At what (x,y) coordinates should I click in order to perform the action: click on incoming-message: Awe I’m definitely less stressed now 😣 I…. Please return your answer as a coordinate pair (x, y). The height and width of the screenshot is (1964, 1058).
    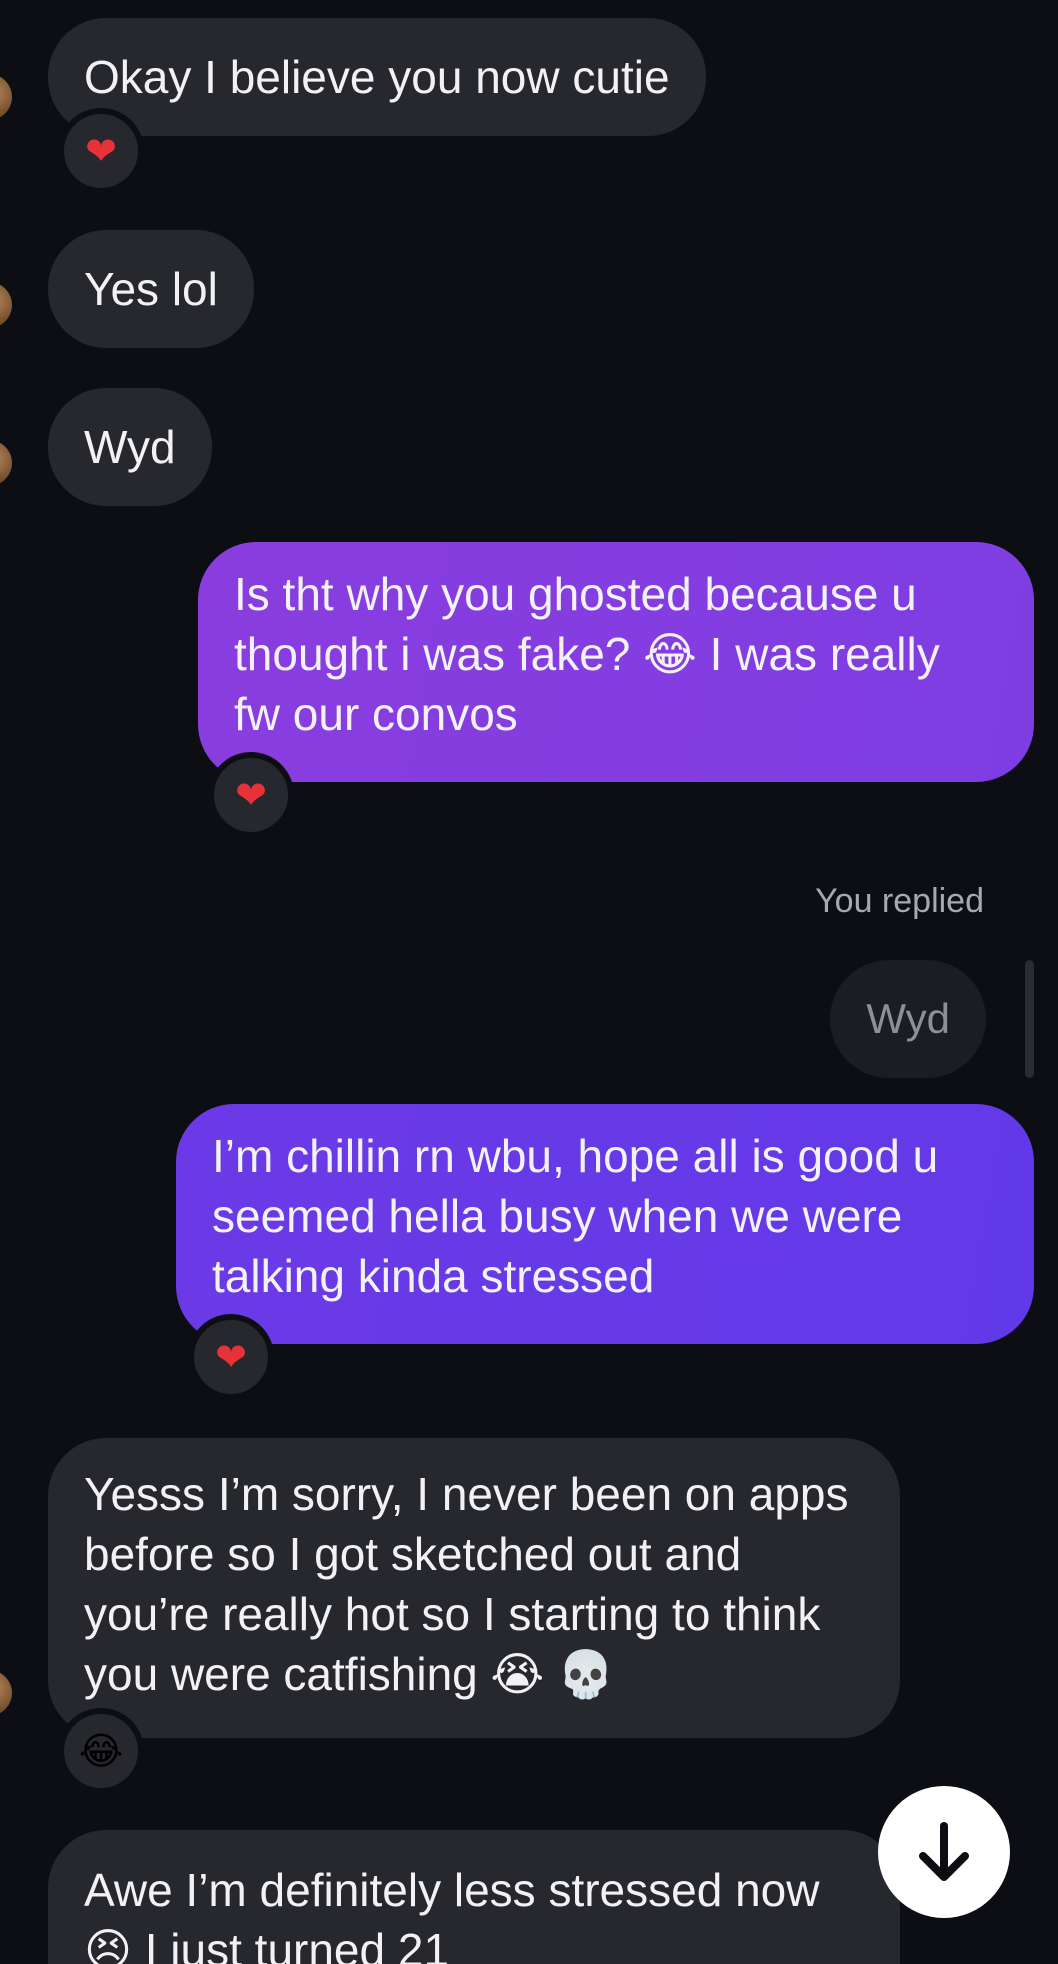
    Looking at the image, I should click on (474, 1897).